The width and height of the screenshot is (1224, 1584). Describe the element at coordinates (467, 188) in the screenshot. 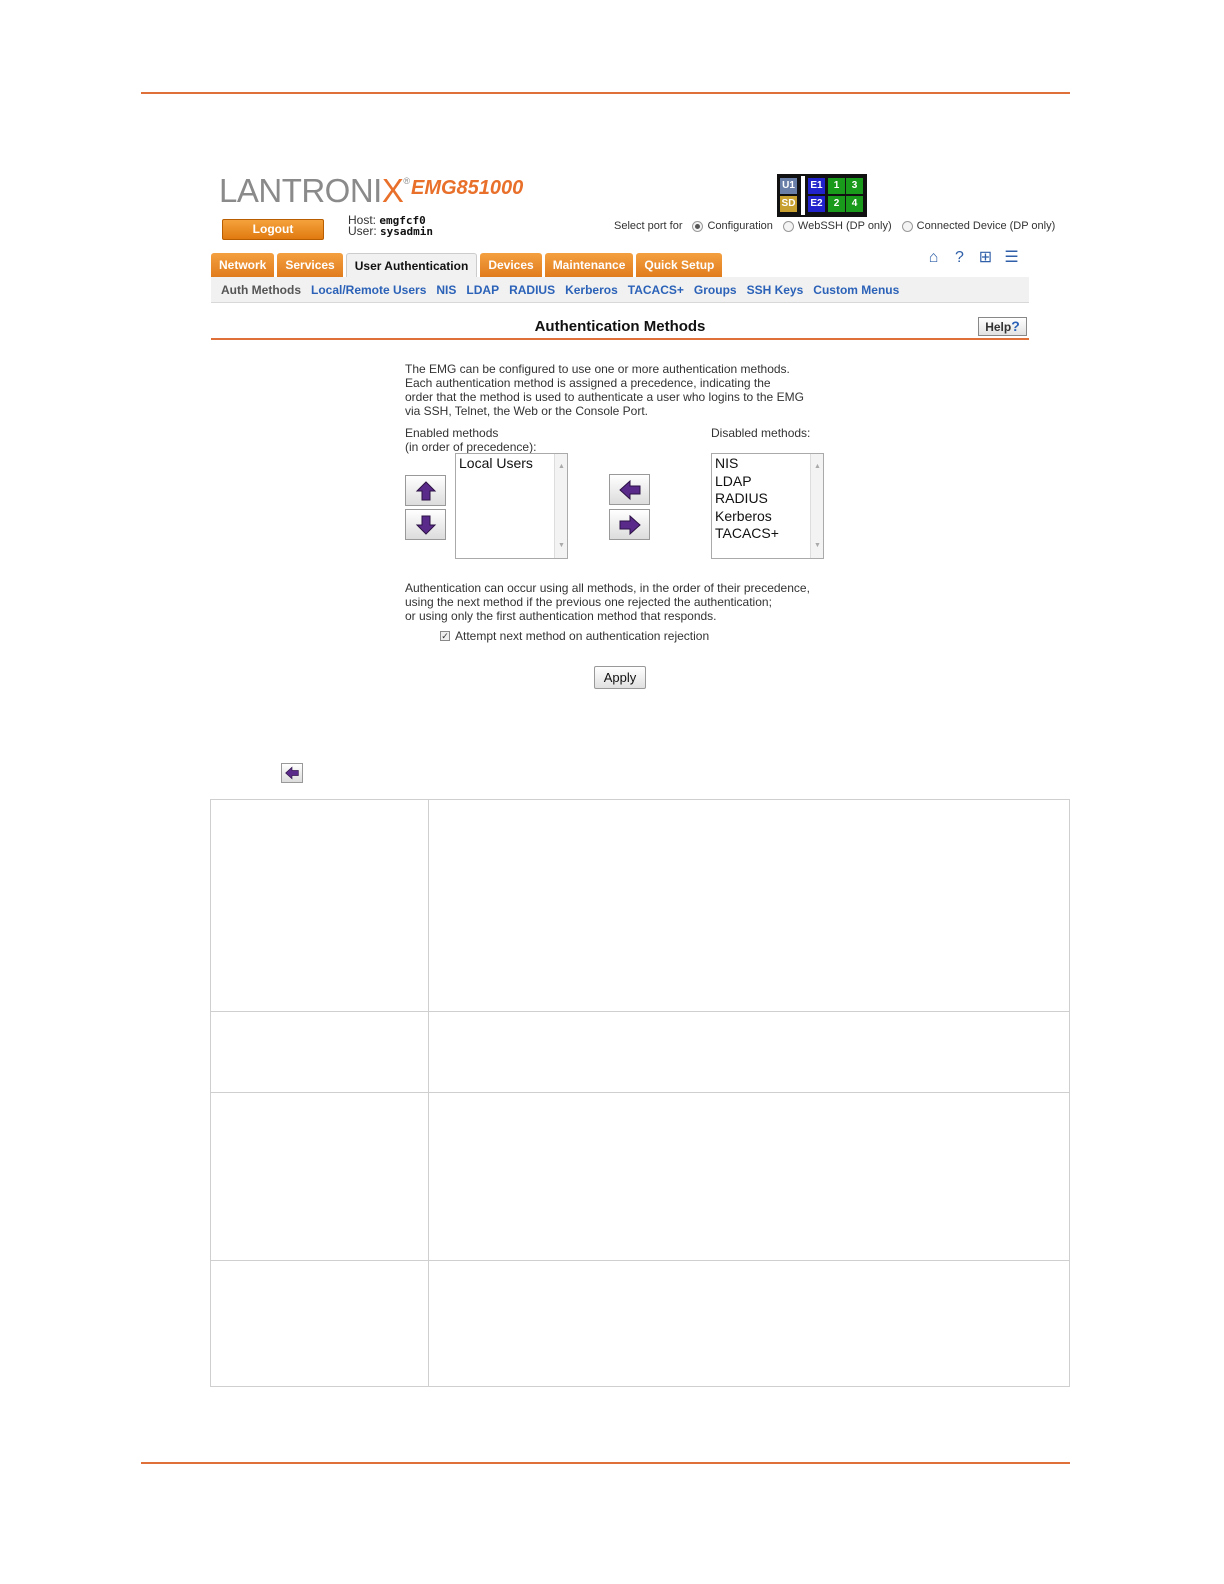

I see `model-name: EMG851000` at that location.